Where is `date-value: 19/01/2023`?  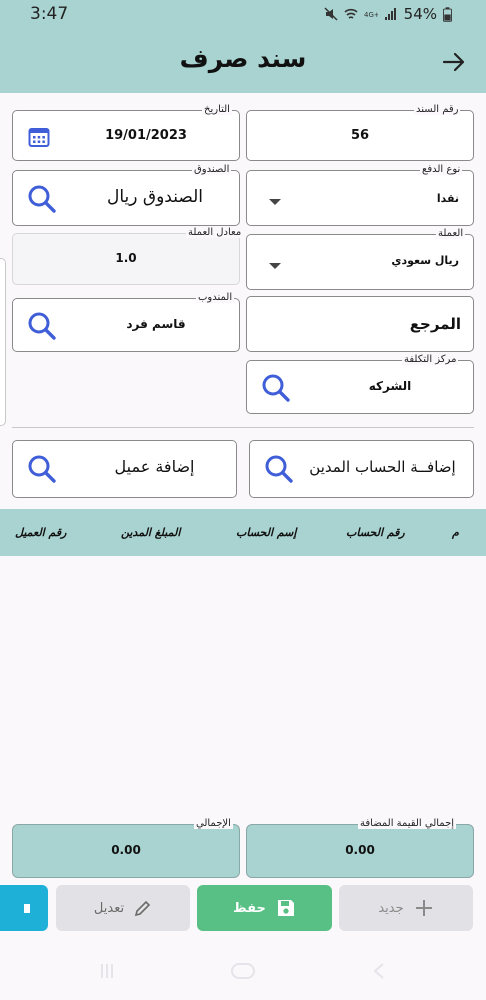 date-value: 19/01/2023 is located at coordinates (146, 135).